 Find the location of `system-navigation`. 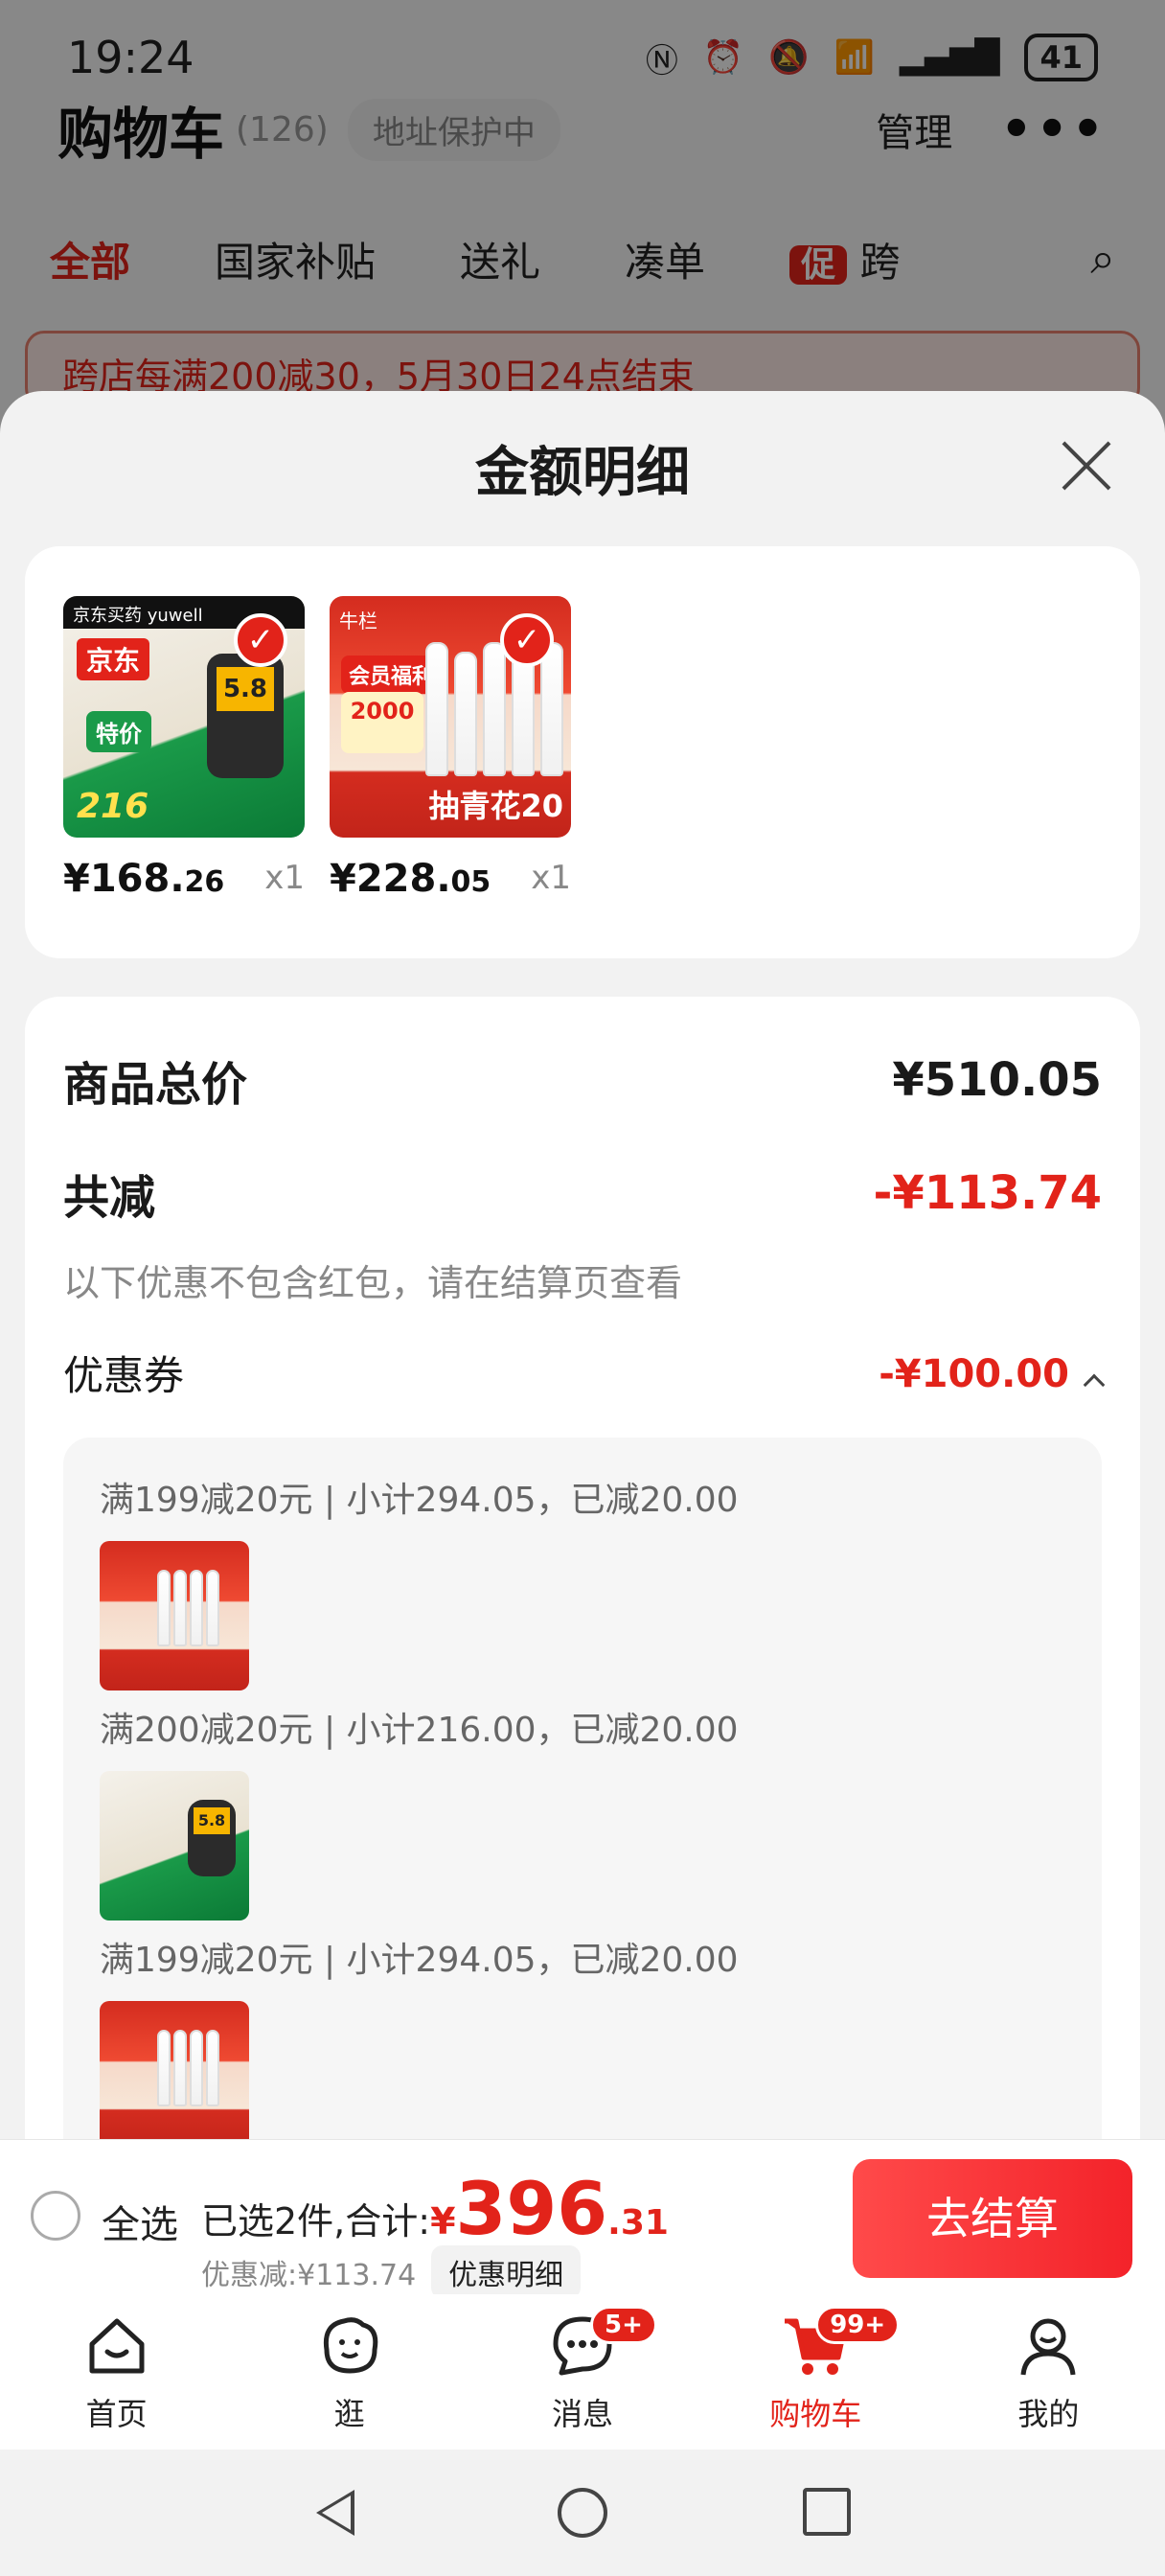

system-navigation is located at coordinates (582, 2513).